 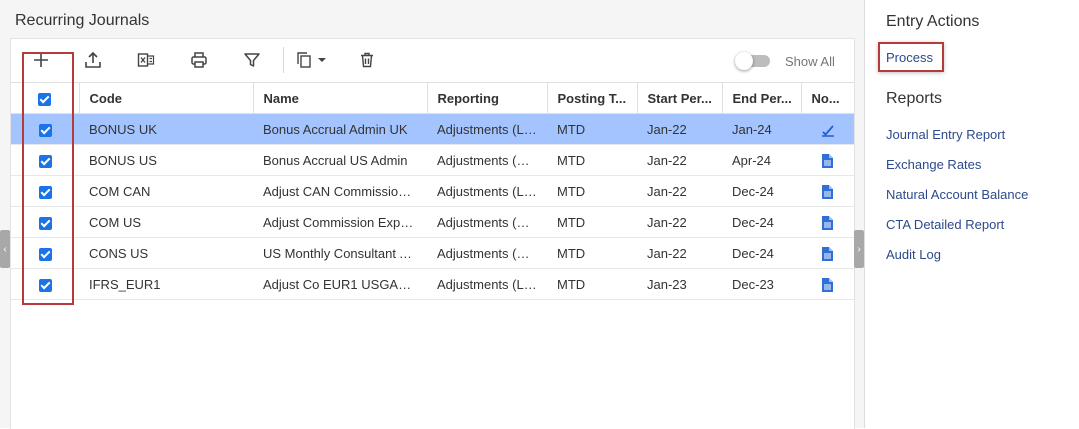 I want to click on filter-icon, so click(x=252, y=60).